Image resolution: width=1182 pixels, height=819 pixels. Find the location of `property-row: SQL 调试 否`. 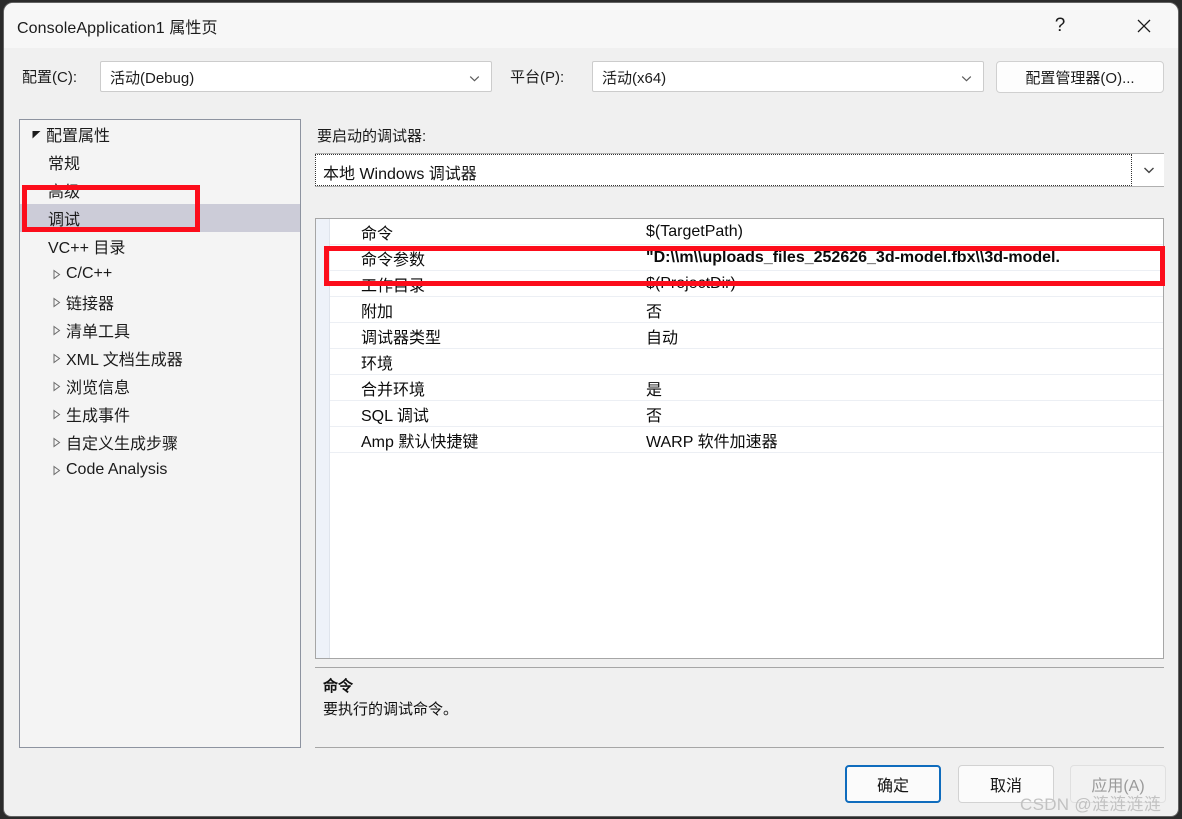

property-row: SQL 调试 否 is located at coordinates (746, 414).